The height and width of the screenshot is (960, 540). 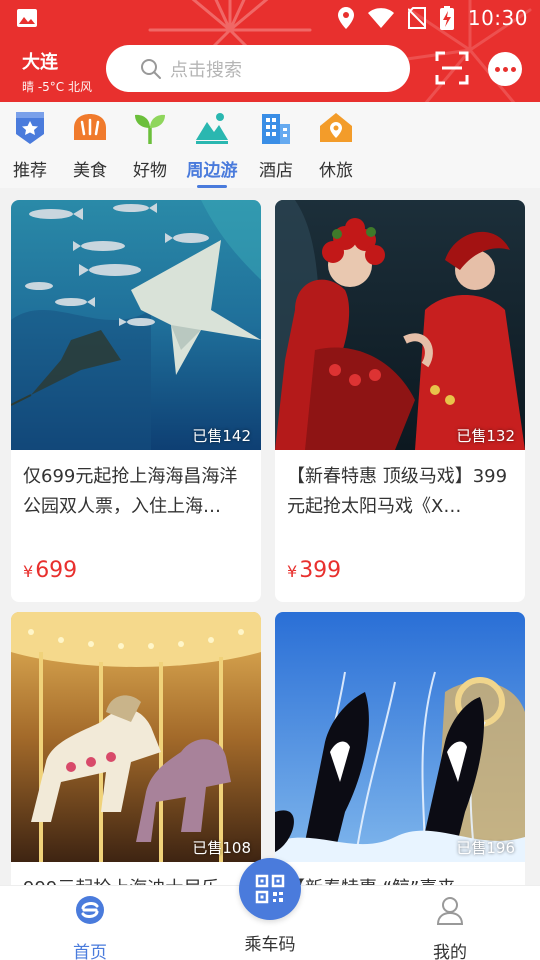 I want to click on user-icon, so click(x=450, y=911).